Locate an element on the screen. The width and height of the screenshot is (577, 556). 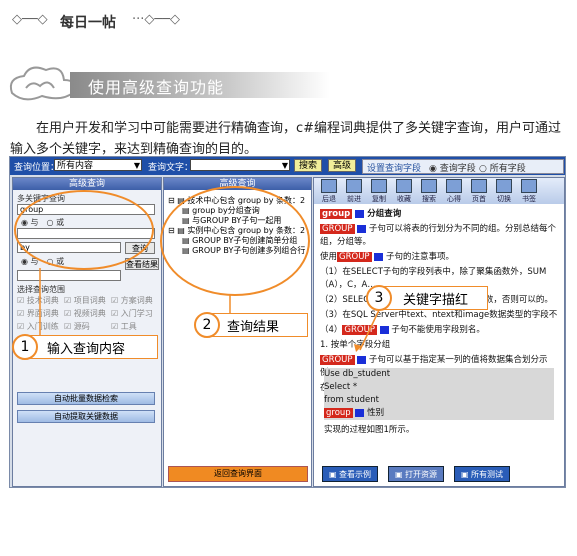
range-checkbox: ☑ 入门学习 is located at coordinates (132, 313).